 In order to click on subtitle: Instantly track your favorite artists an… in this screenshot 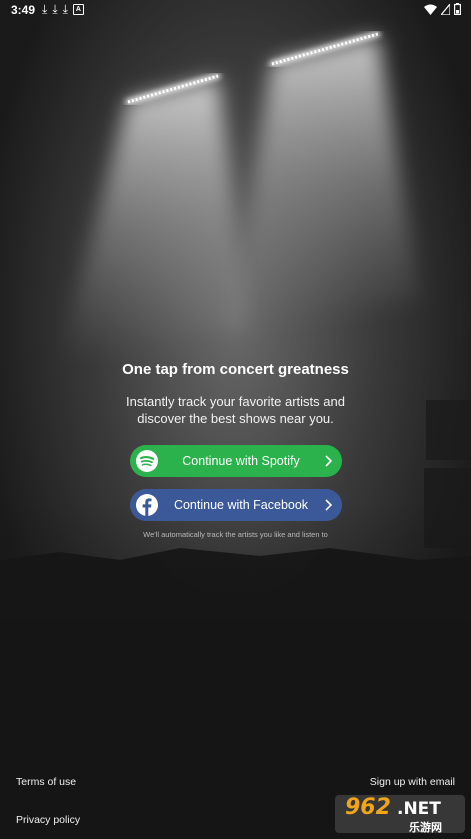, I will do `click(235, 410)`.